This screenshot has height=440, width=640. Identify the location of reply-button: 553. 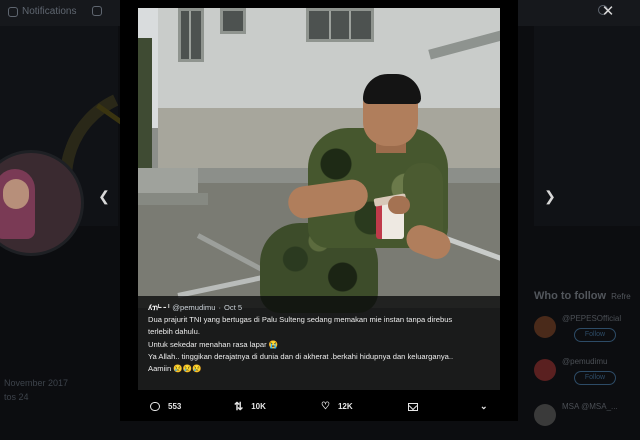
(165, 406).